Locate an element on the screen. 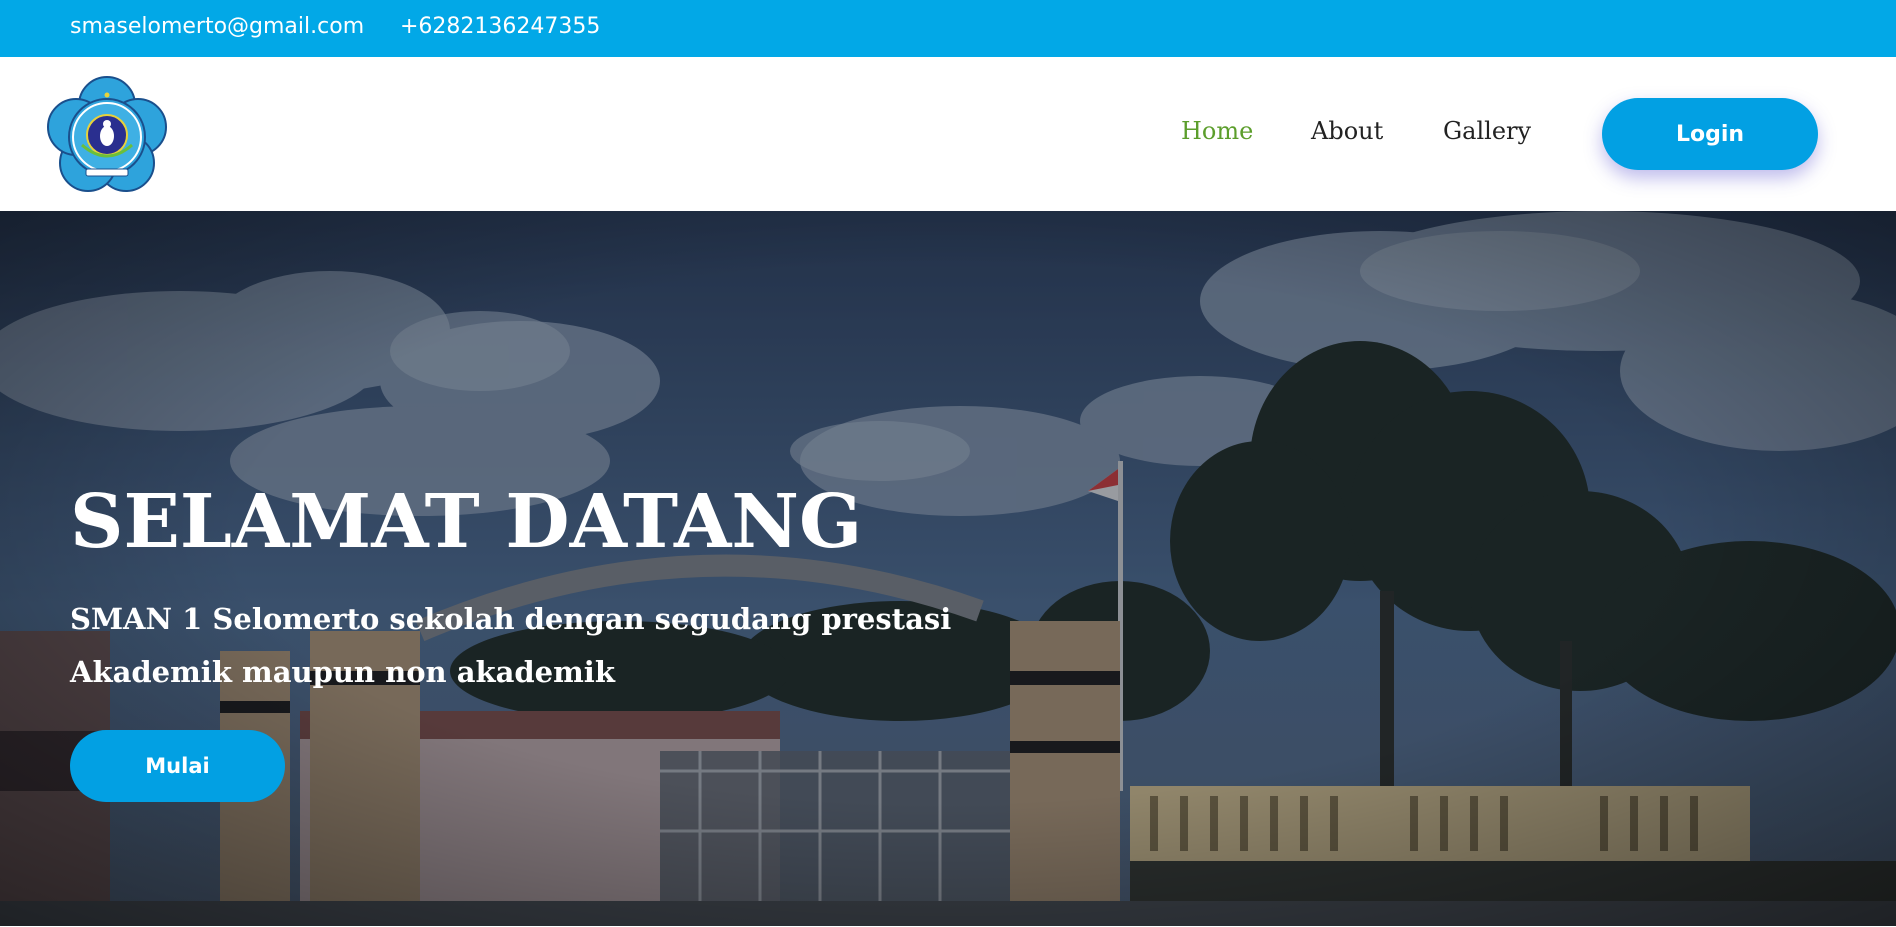  contact-bar: smaselomerto@gmail.com +6282136247355 is located at coordinates (948, 28).